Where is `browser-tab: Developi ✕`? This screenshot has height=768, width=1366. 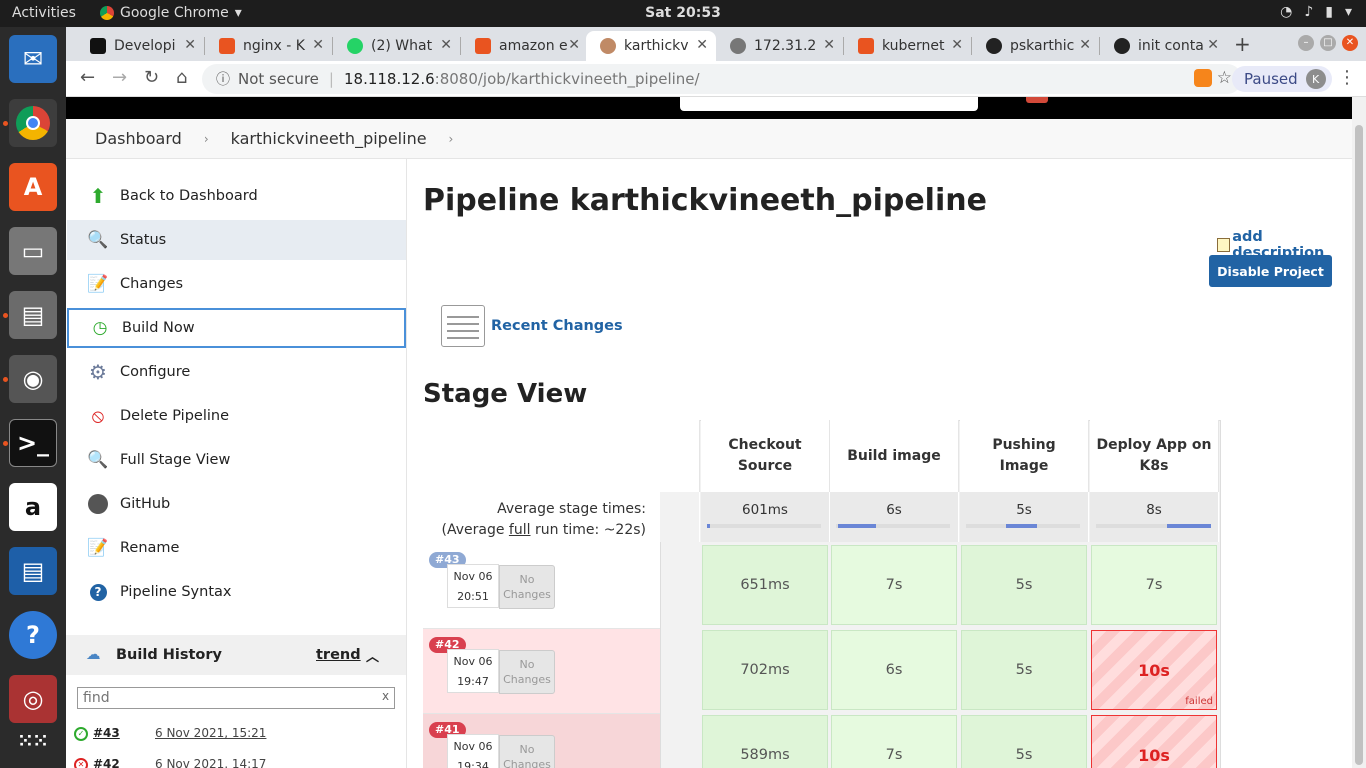
browser-tab: Developi ✕ is located at coordinates (140, 46).